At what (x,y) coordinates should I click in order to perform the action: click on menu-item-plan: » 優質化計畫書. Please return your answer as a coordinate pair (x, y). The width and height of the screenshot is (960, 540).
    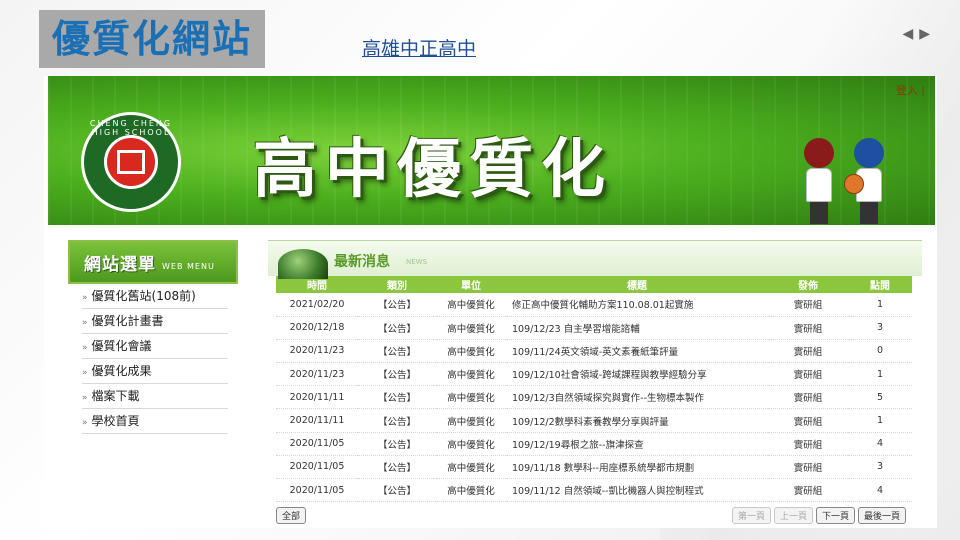
    Looking at the image, I should click on (155, 321).